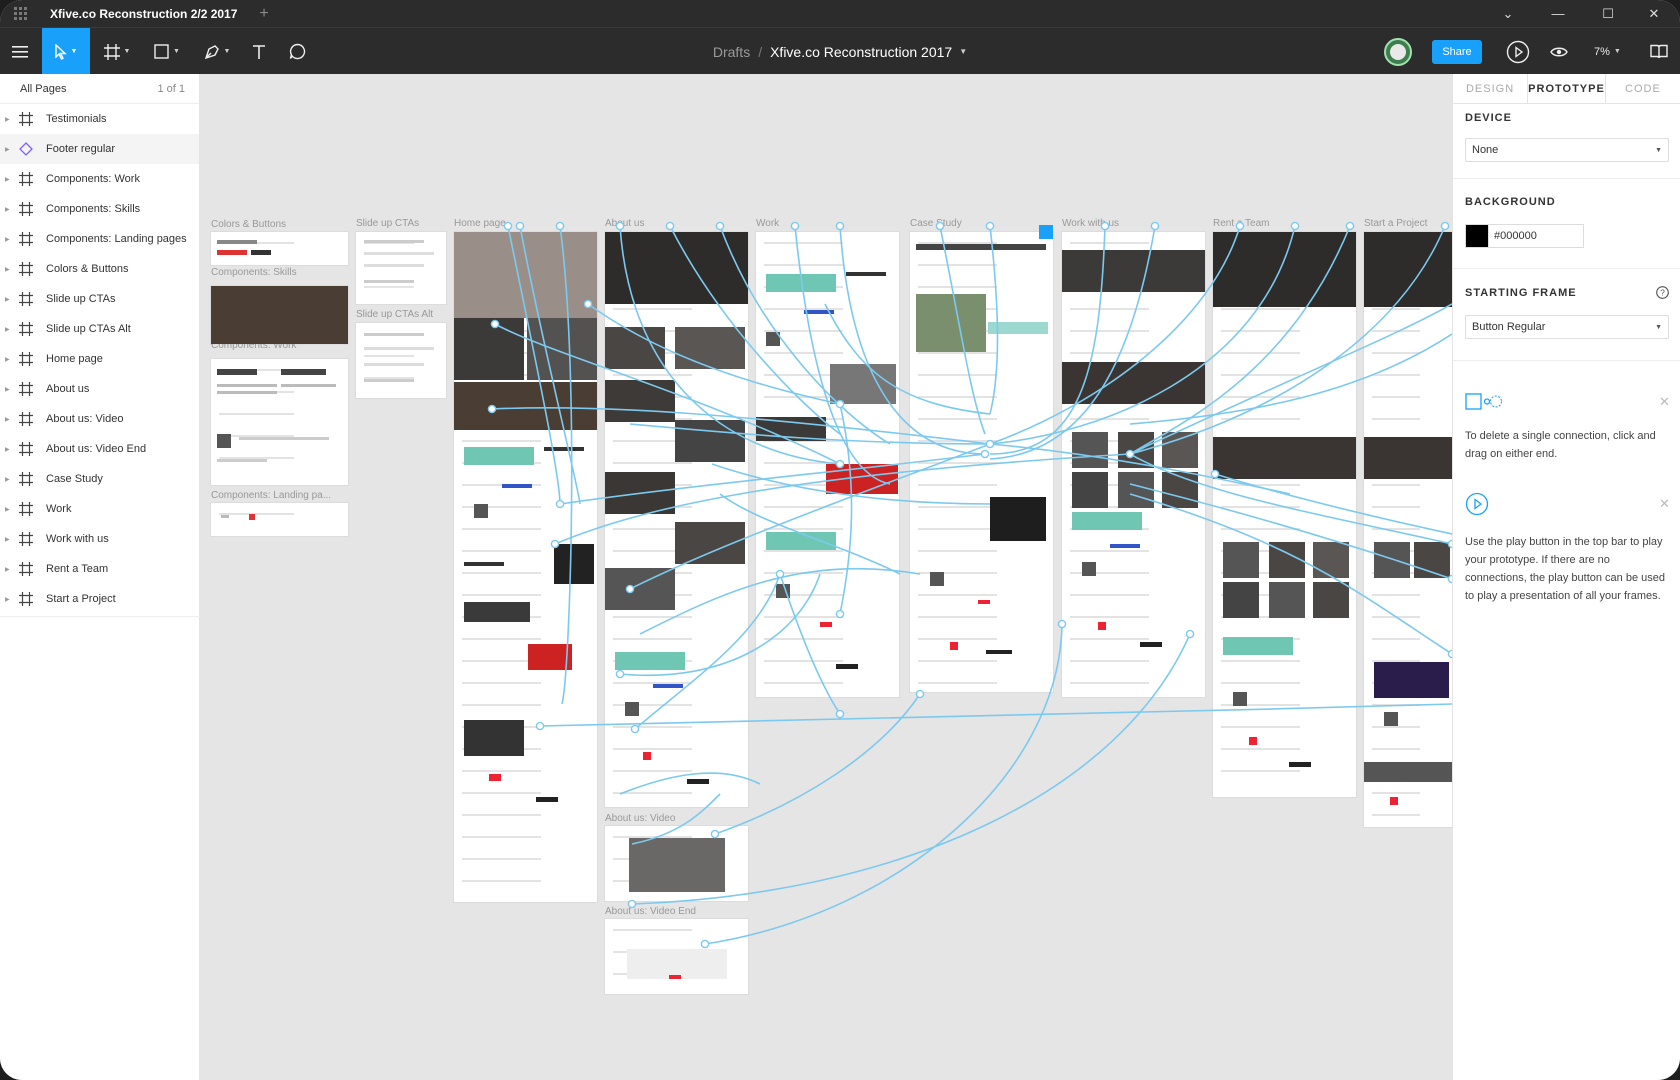 This screenshot has height=1080, width=1680. I want to click on layer-item: ▶ Home page, so click(99, 359).